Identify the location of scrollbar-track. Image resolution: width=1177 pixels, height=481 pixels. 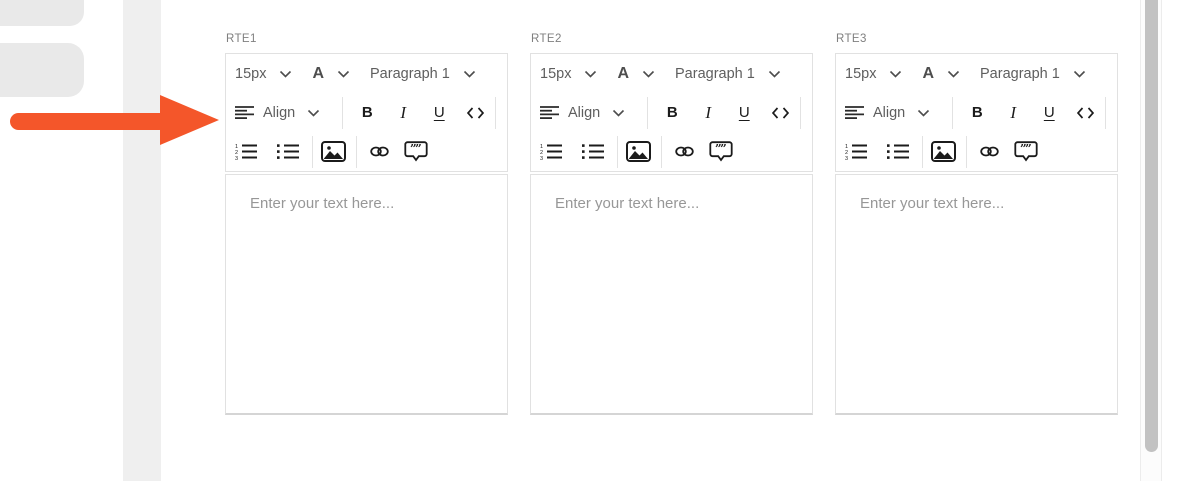
(1151, 240).